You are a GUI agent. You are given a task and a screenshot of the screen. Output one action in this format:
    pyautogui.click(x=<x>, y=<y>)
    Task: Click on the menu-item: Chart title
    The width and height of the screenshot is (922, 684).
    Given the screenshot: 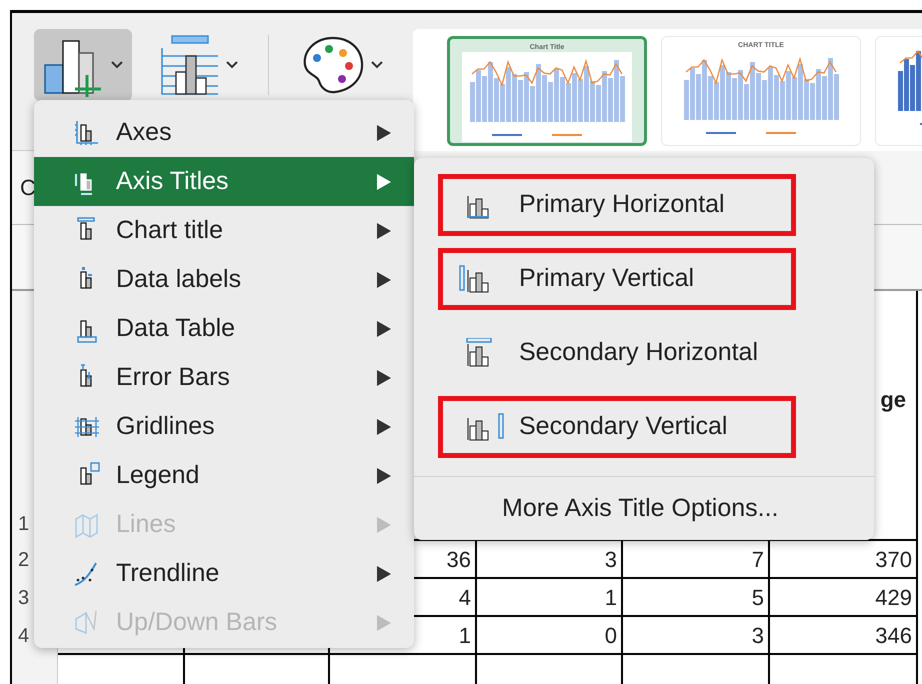 What is the action you would take?
    pyautogui.click(x=224, y=230)
    